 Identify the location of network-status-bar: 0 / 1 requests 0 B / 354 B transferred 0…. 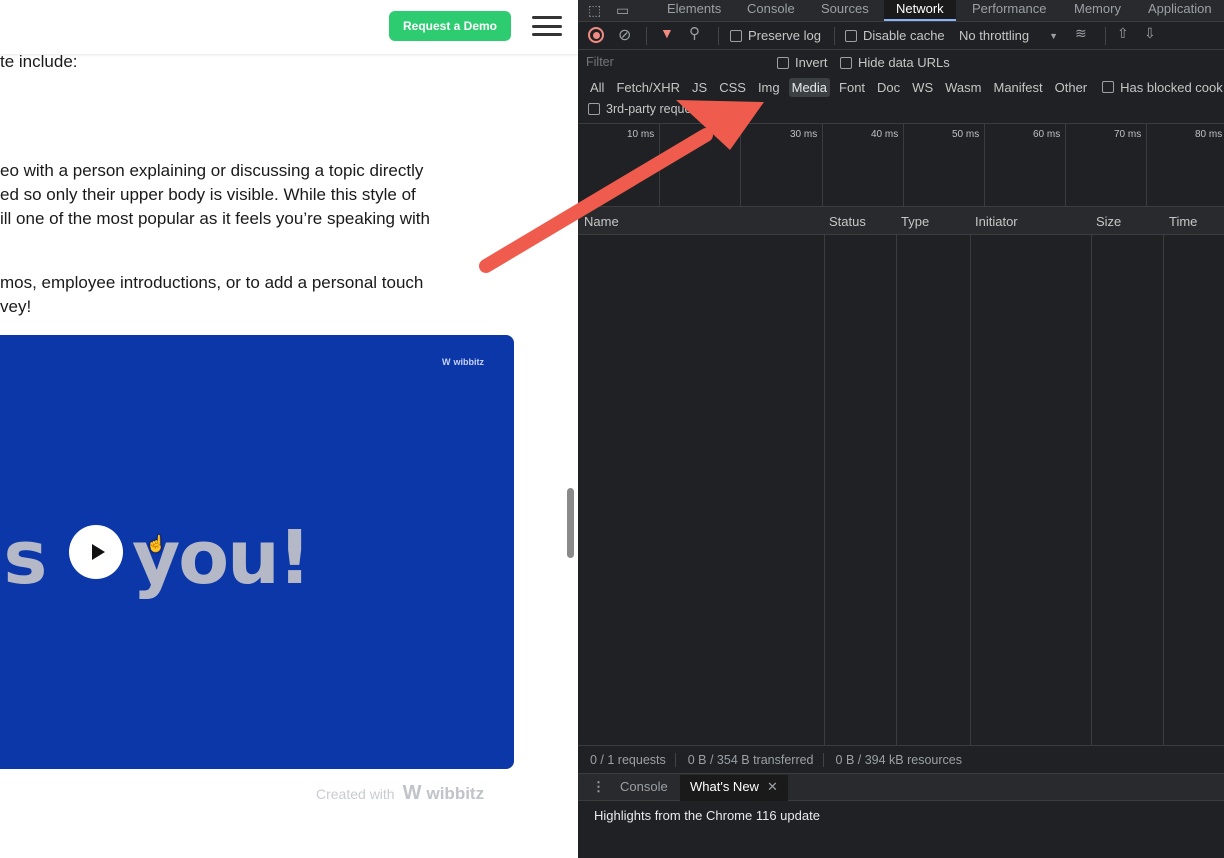
(901, 759).